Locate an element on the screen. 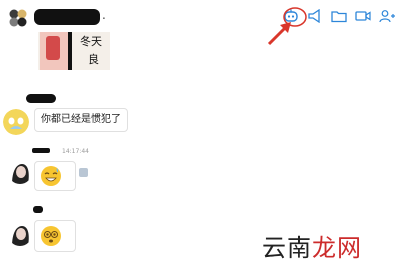 Image resolution: width=400 pixels, height=273 pixels. more-icon is located at coordinates (83, 172).